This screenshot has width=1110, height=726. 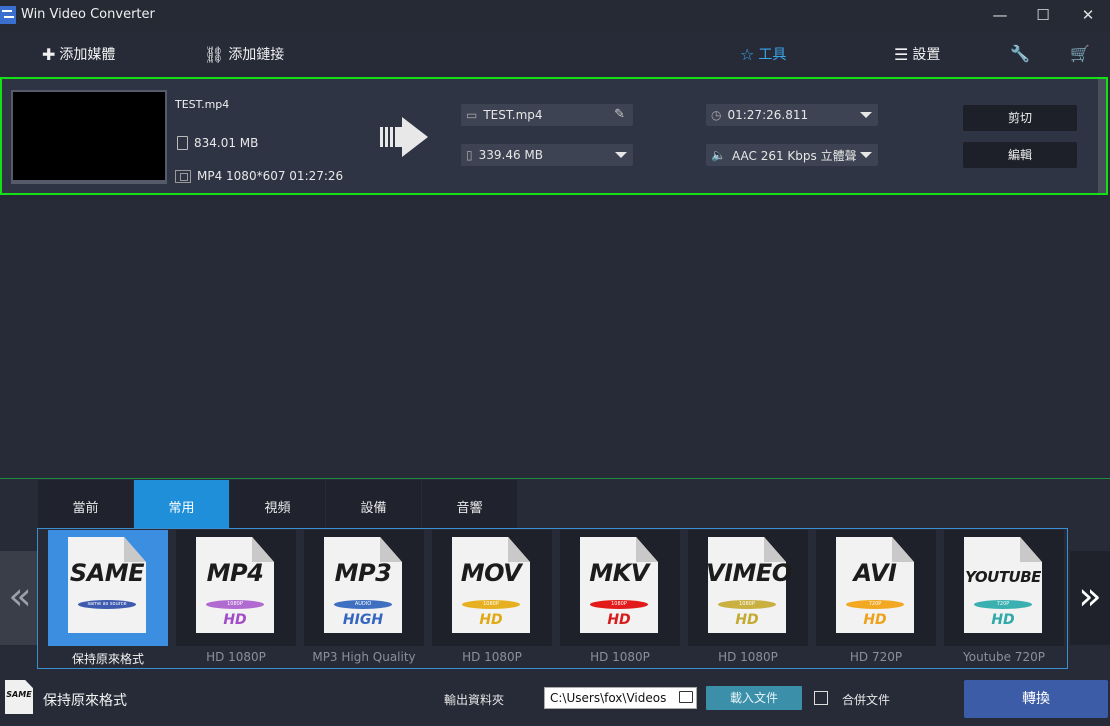 I want to click on load-file-button: 載入文件, so click(x=754, y=698).